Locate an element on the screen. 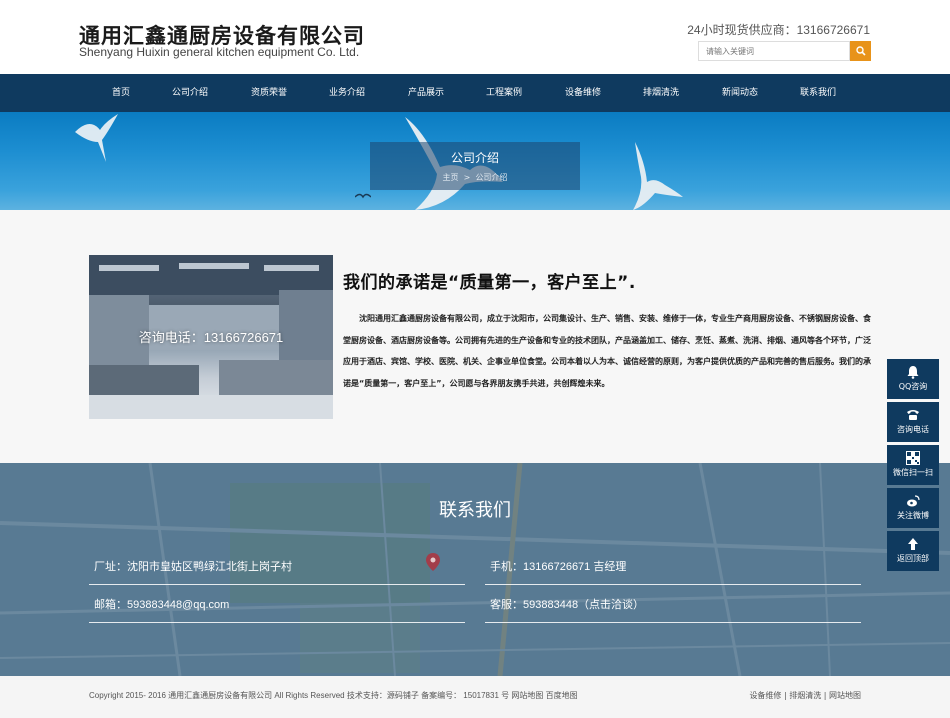 This screenshot has height=718, width=950. nav-business: 业务介绍 is located at coordinates (347, 93).